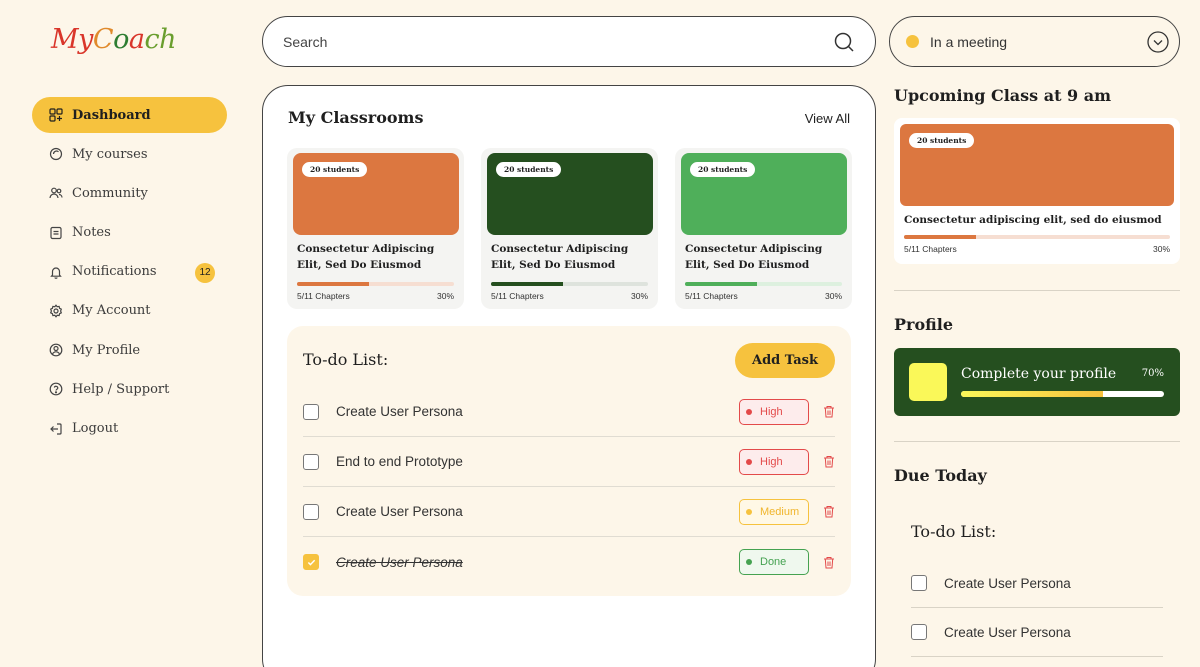  I want to click on upcoming-thumbnail: 20 students, so click(1037, 165).